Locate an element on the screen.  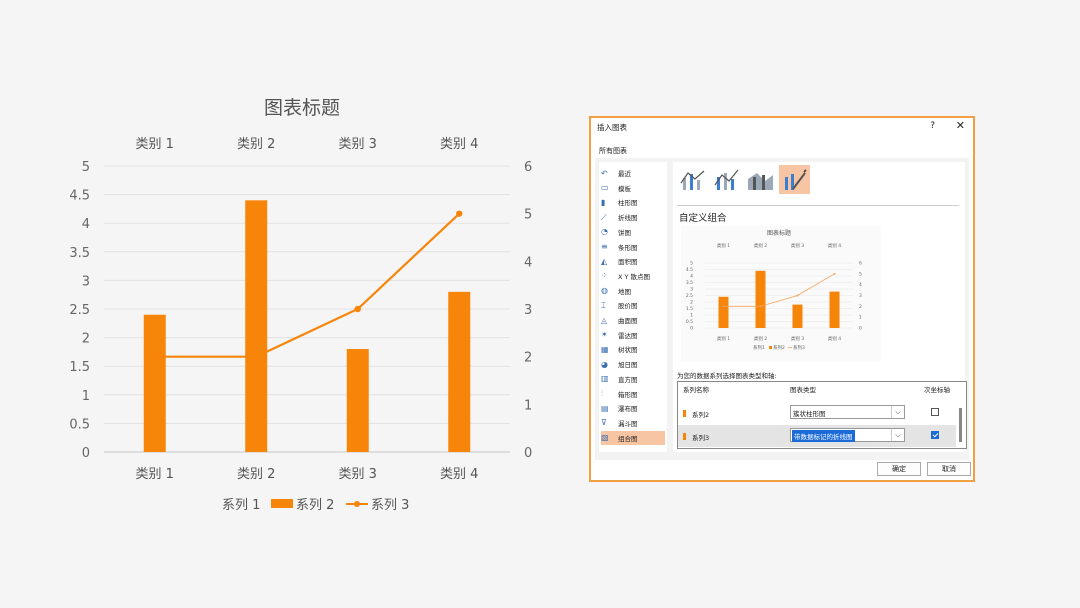
chart-type-item: ⌶ 股价图 is located at coordinates (633, 305).